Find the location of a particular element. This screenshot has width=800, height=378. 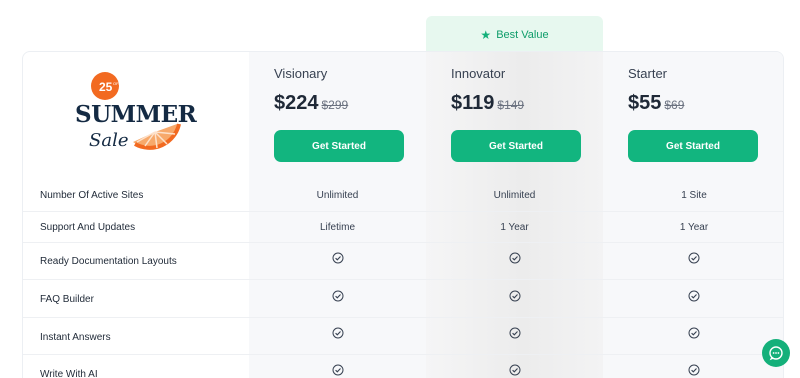

plan-price: $55 $69 is located at coordinates (656, 103).